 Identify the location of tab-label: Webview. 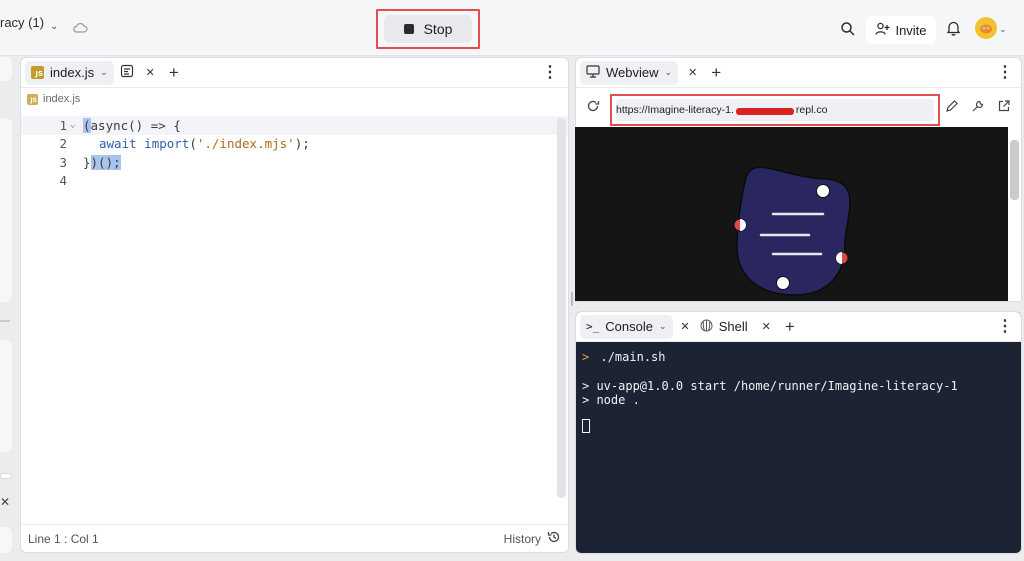
(632, 72).